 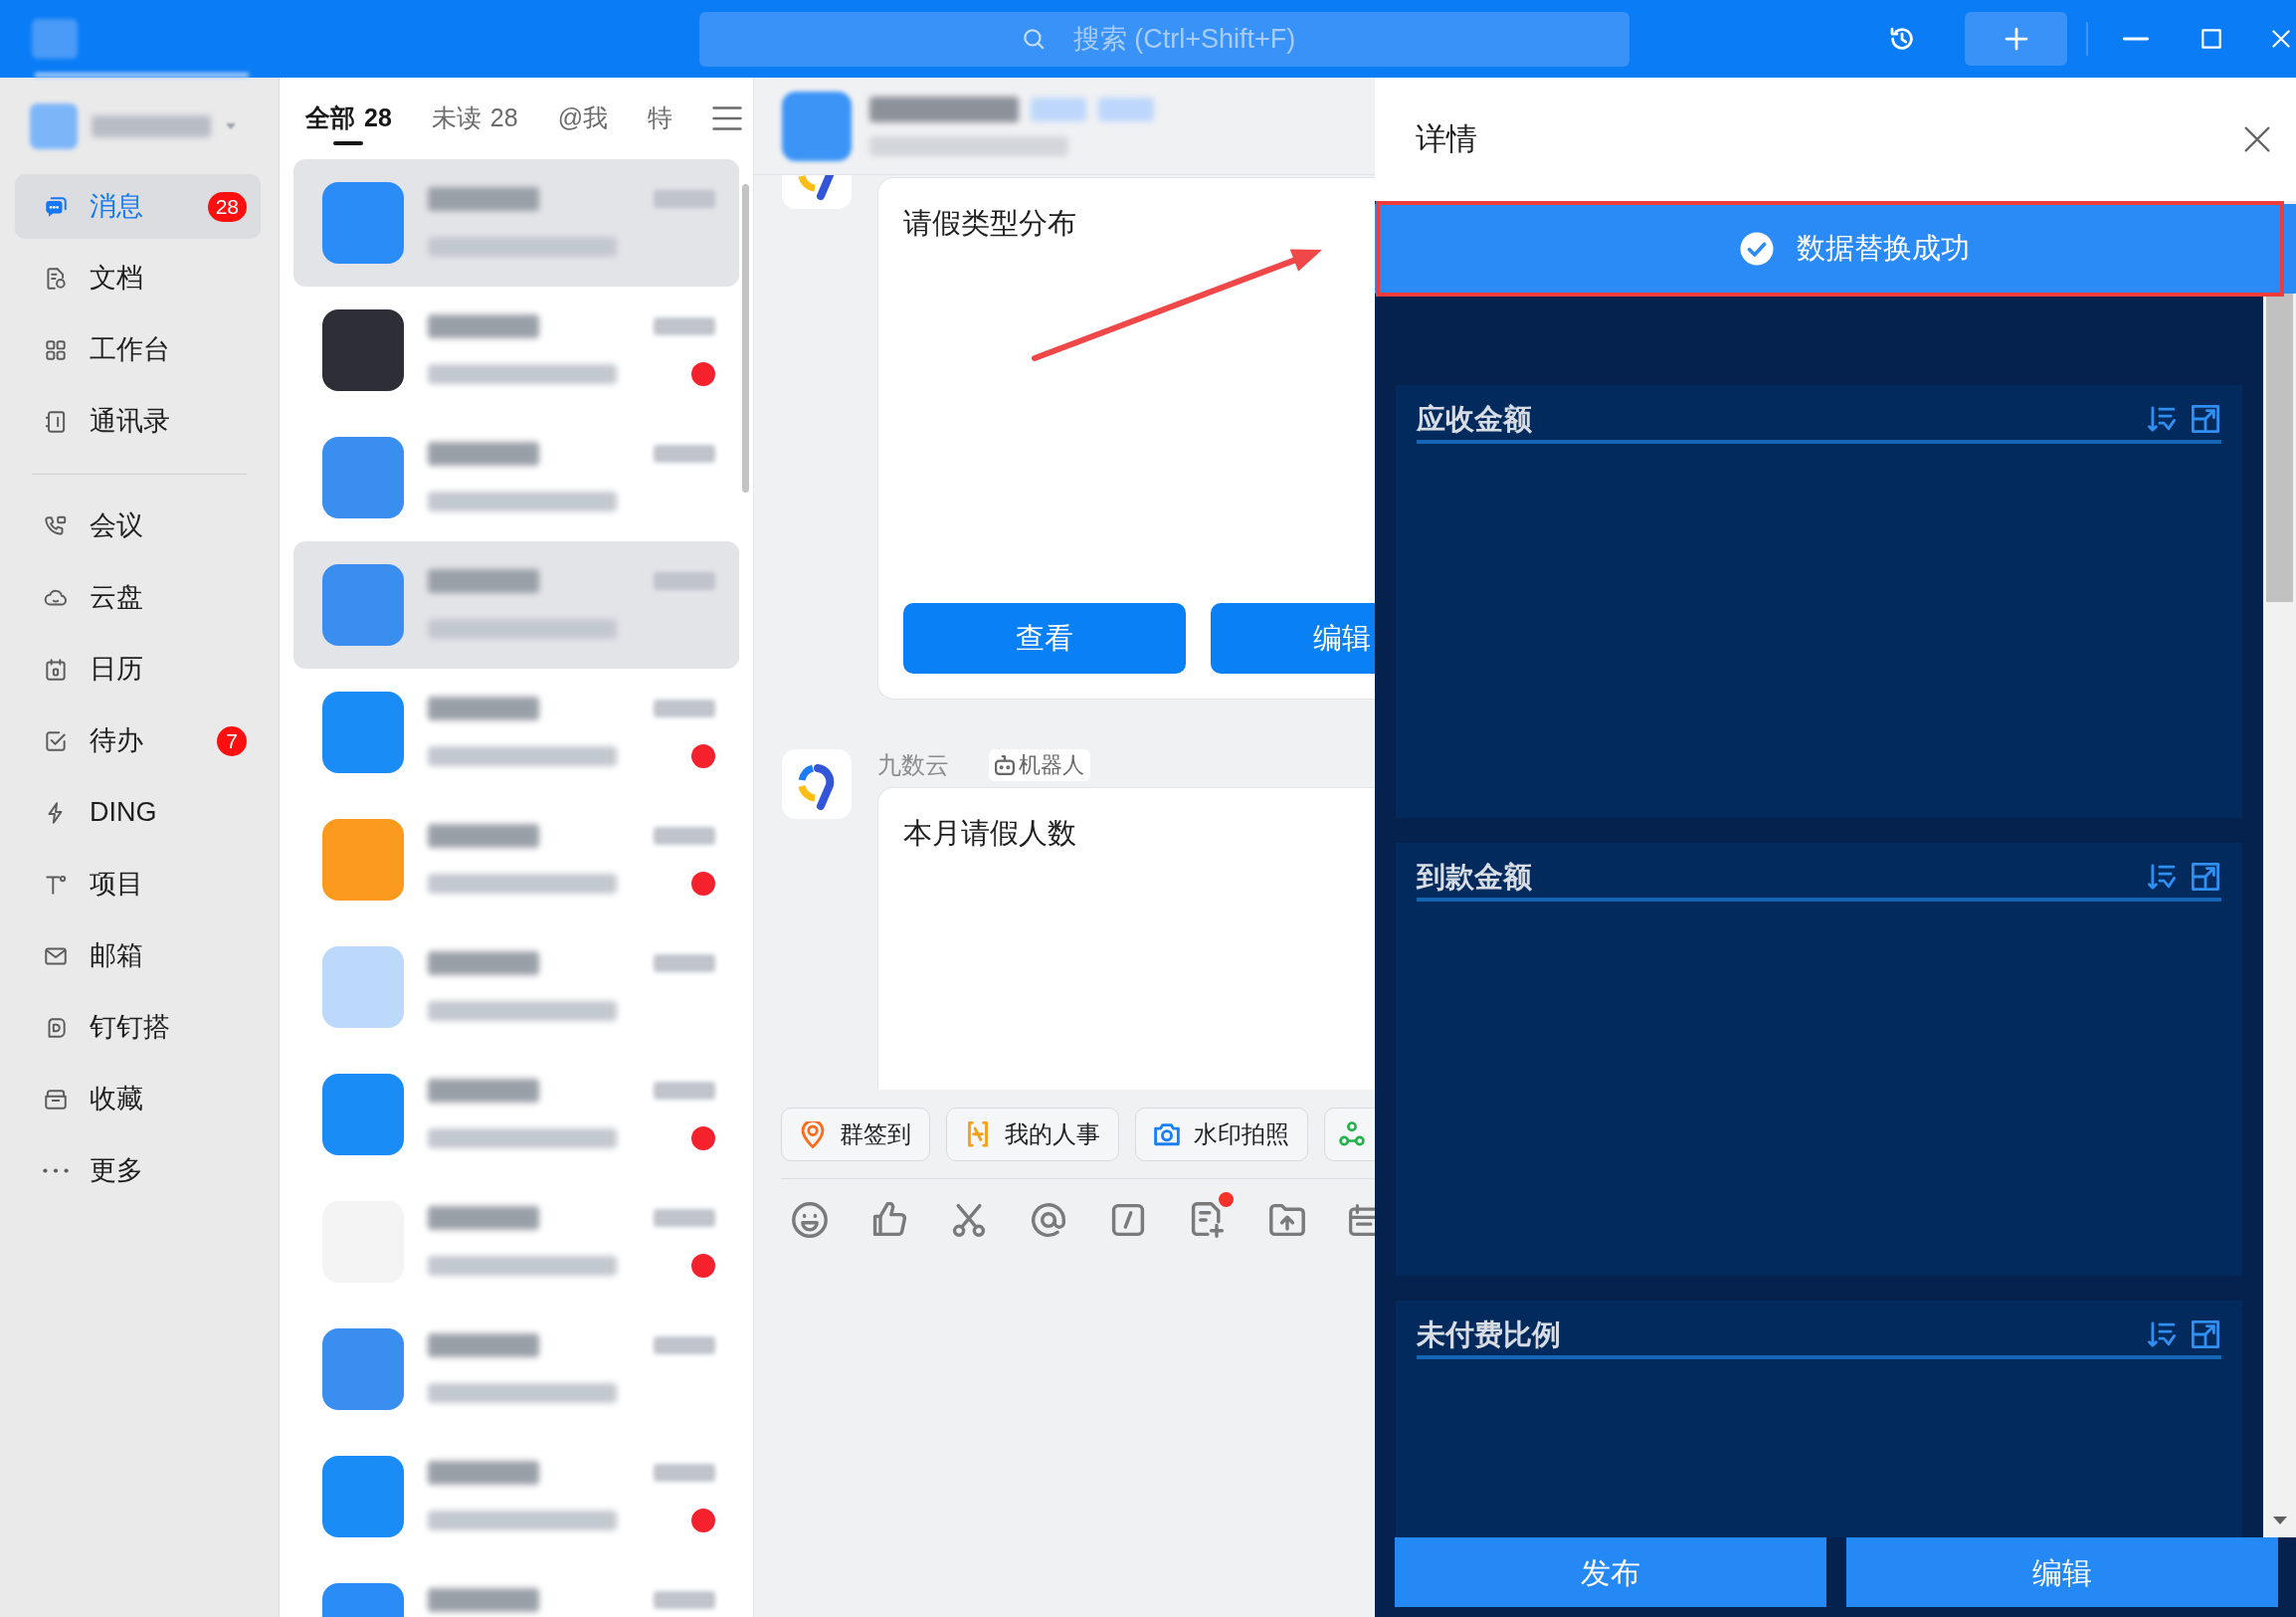 I want to click on card-title: 本月请假人数, so click(x=990, y=834).